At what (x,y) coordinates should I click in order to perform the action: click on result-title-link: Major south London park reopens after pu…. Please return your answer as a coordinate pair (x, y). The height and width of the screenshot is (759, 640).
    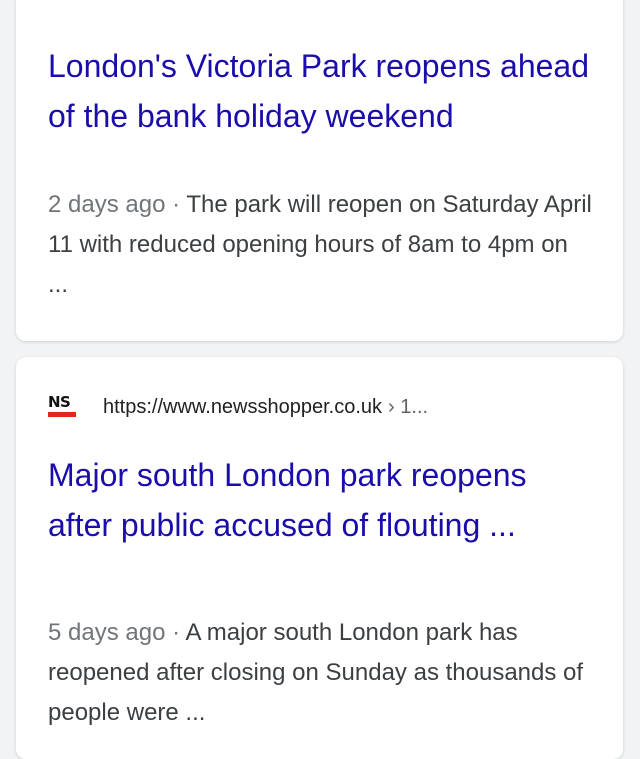
    Looking at the image, I should click on (320, 500).